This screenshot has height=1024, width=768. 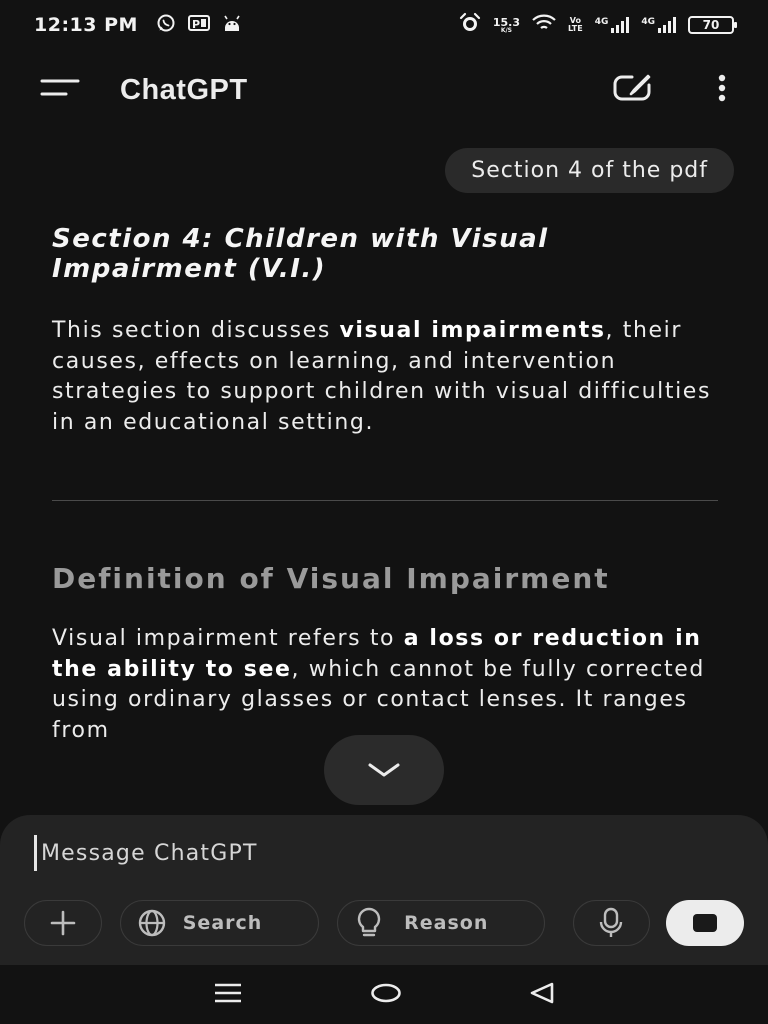 I want to click on volte-bottom: LTE, so click(x=575, y=28).